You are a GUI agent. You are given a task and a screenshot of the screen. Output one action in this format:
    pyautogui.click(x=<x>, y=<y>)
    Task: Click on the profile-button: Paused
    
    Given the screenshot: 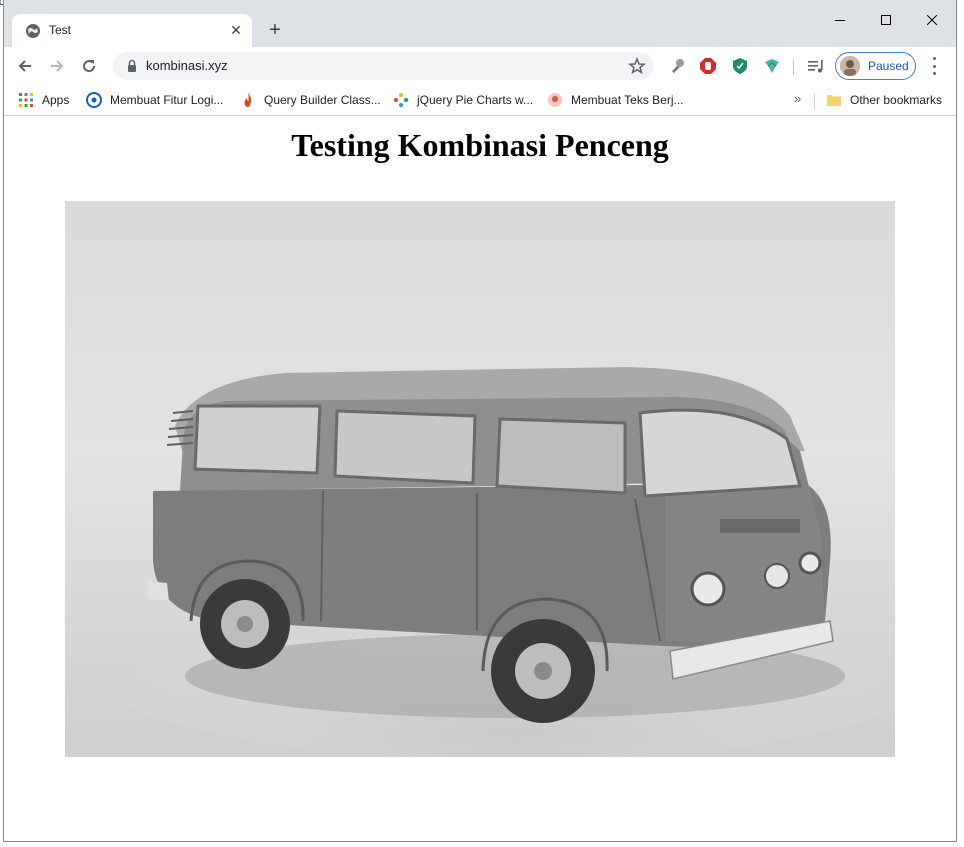 What is the action you would take?
    pyautogui.click(x=875, y=66)
    